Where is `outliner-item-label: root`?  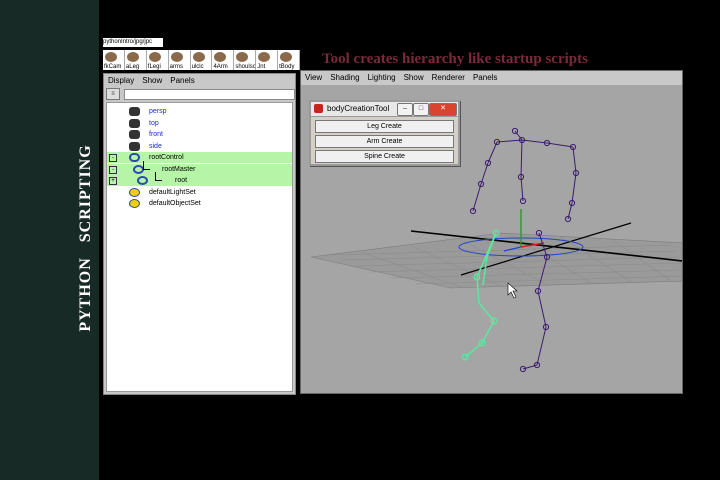
outliner-item-label: root is located at coordinates (181, 180).